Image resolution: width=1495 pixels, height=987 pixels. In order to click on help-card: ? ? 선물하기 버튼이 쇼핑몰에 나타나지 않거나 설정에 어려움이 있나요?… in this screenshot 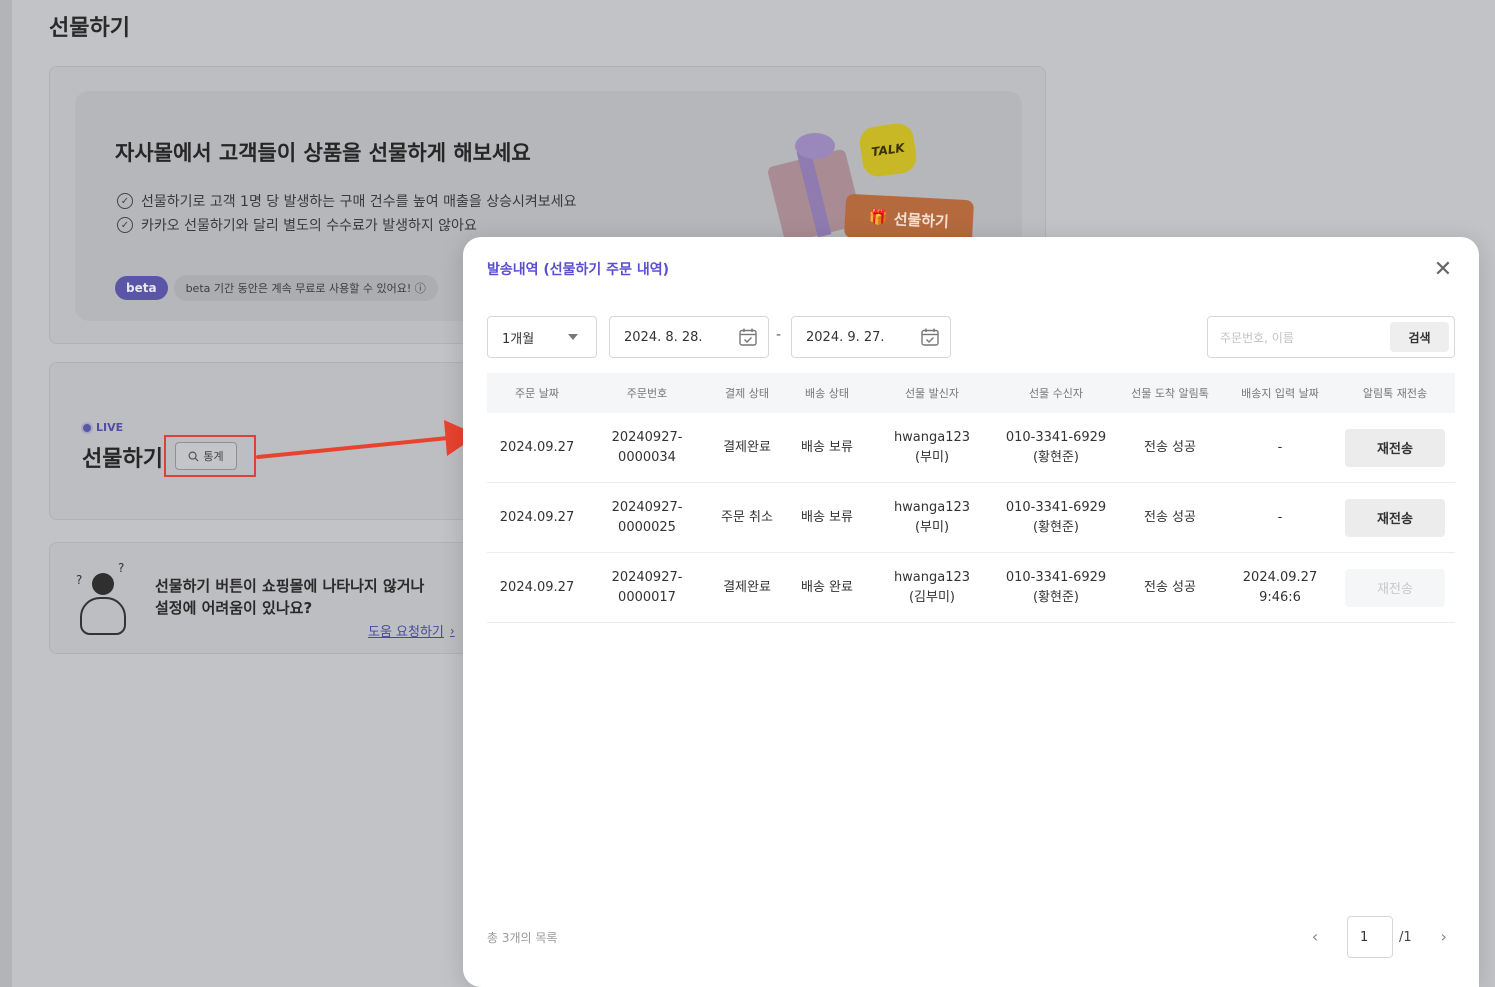, I will do `click(259, 598)`.